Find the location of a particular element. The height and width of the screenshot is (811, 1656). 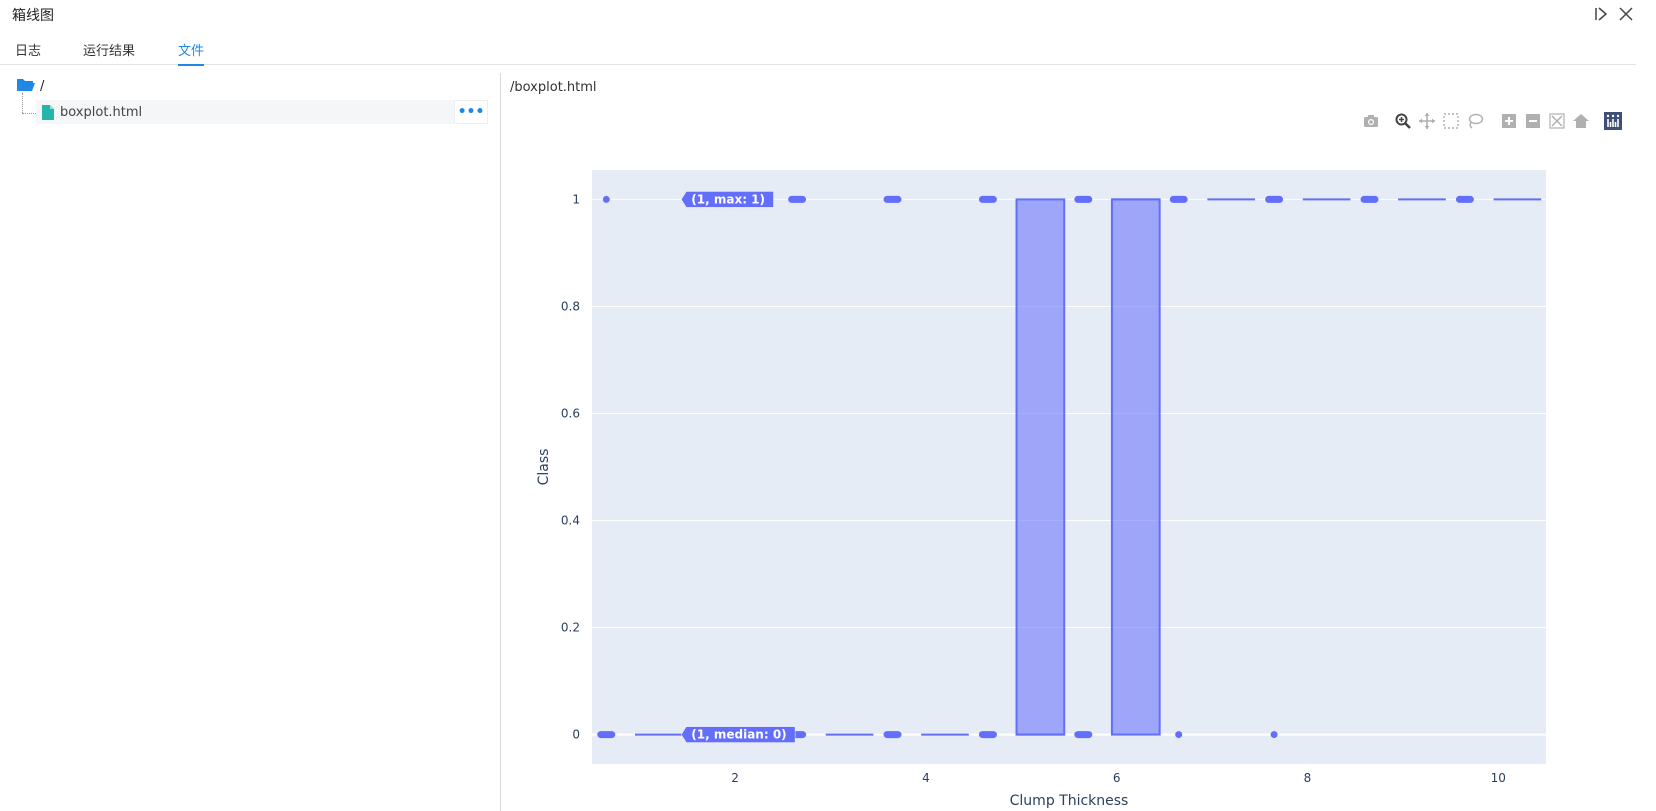

y-tick-label: 0 is located at coordinates (576, 735).